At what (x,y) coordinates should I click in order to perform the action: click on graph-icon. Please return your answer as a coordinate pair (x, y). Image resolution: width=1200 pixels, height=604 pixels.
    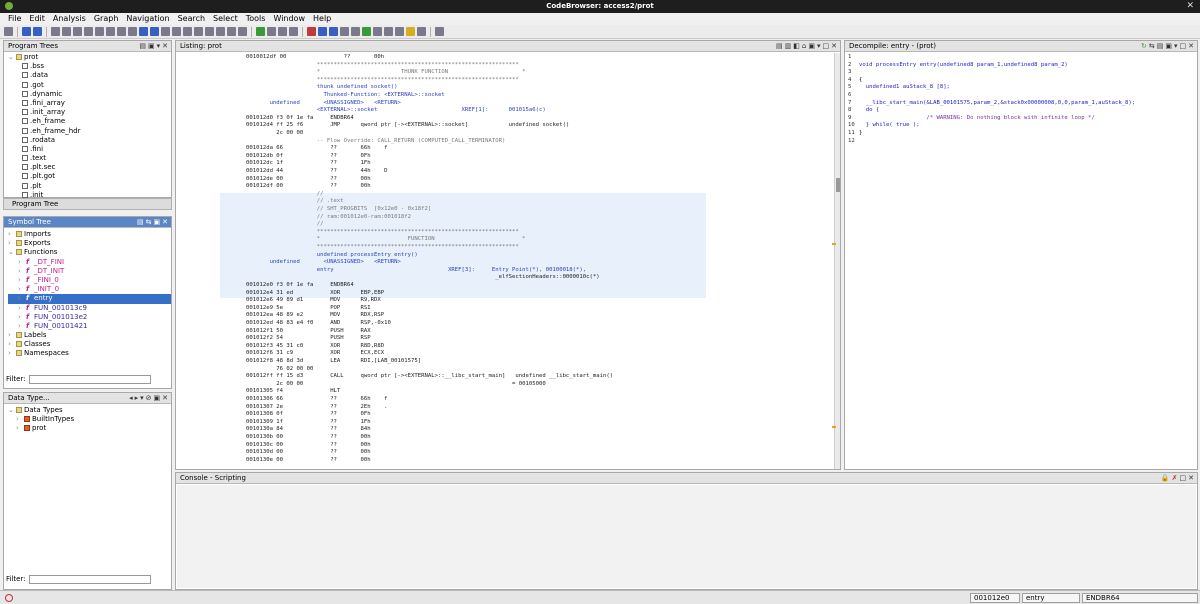
    Looking at the image, I should click on (322, 31).